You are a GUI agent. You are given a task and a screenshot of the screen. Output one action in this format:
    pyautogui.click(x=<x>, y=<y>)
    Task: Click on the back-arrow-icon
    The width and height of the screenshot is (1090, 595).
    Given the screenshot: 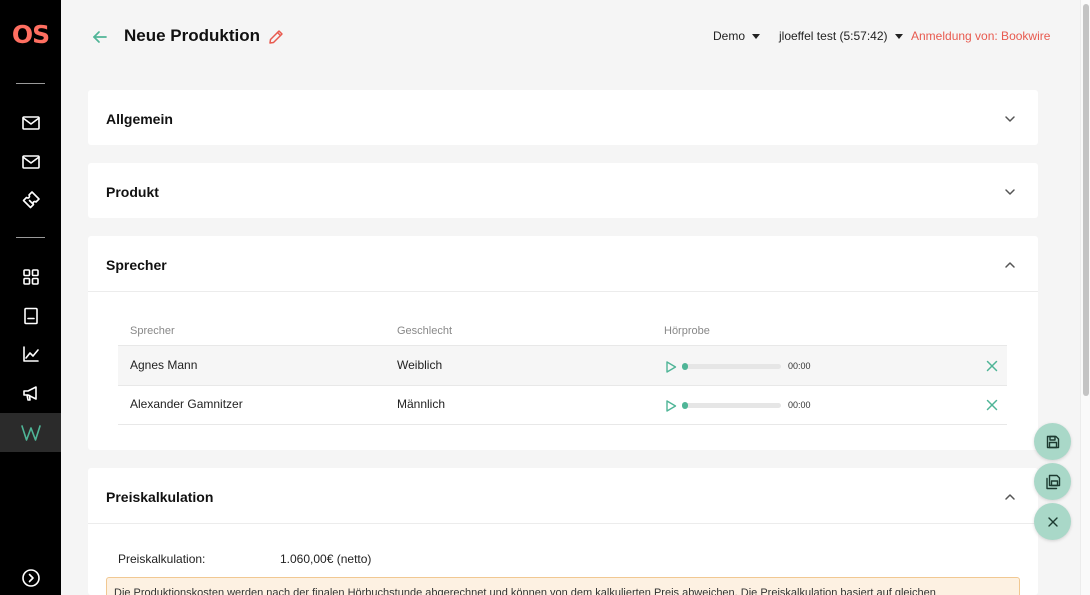 What is the action you would take?
    pyautogui.click(x=100, y=37)
    